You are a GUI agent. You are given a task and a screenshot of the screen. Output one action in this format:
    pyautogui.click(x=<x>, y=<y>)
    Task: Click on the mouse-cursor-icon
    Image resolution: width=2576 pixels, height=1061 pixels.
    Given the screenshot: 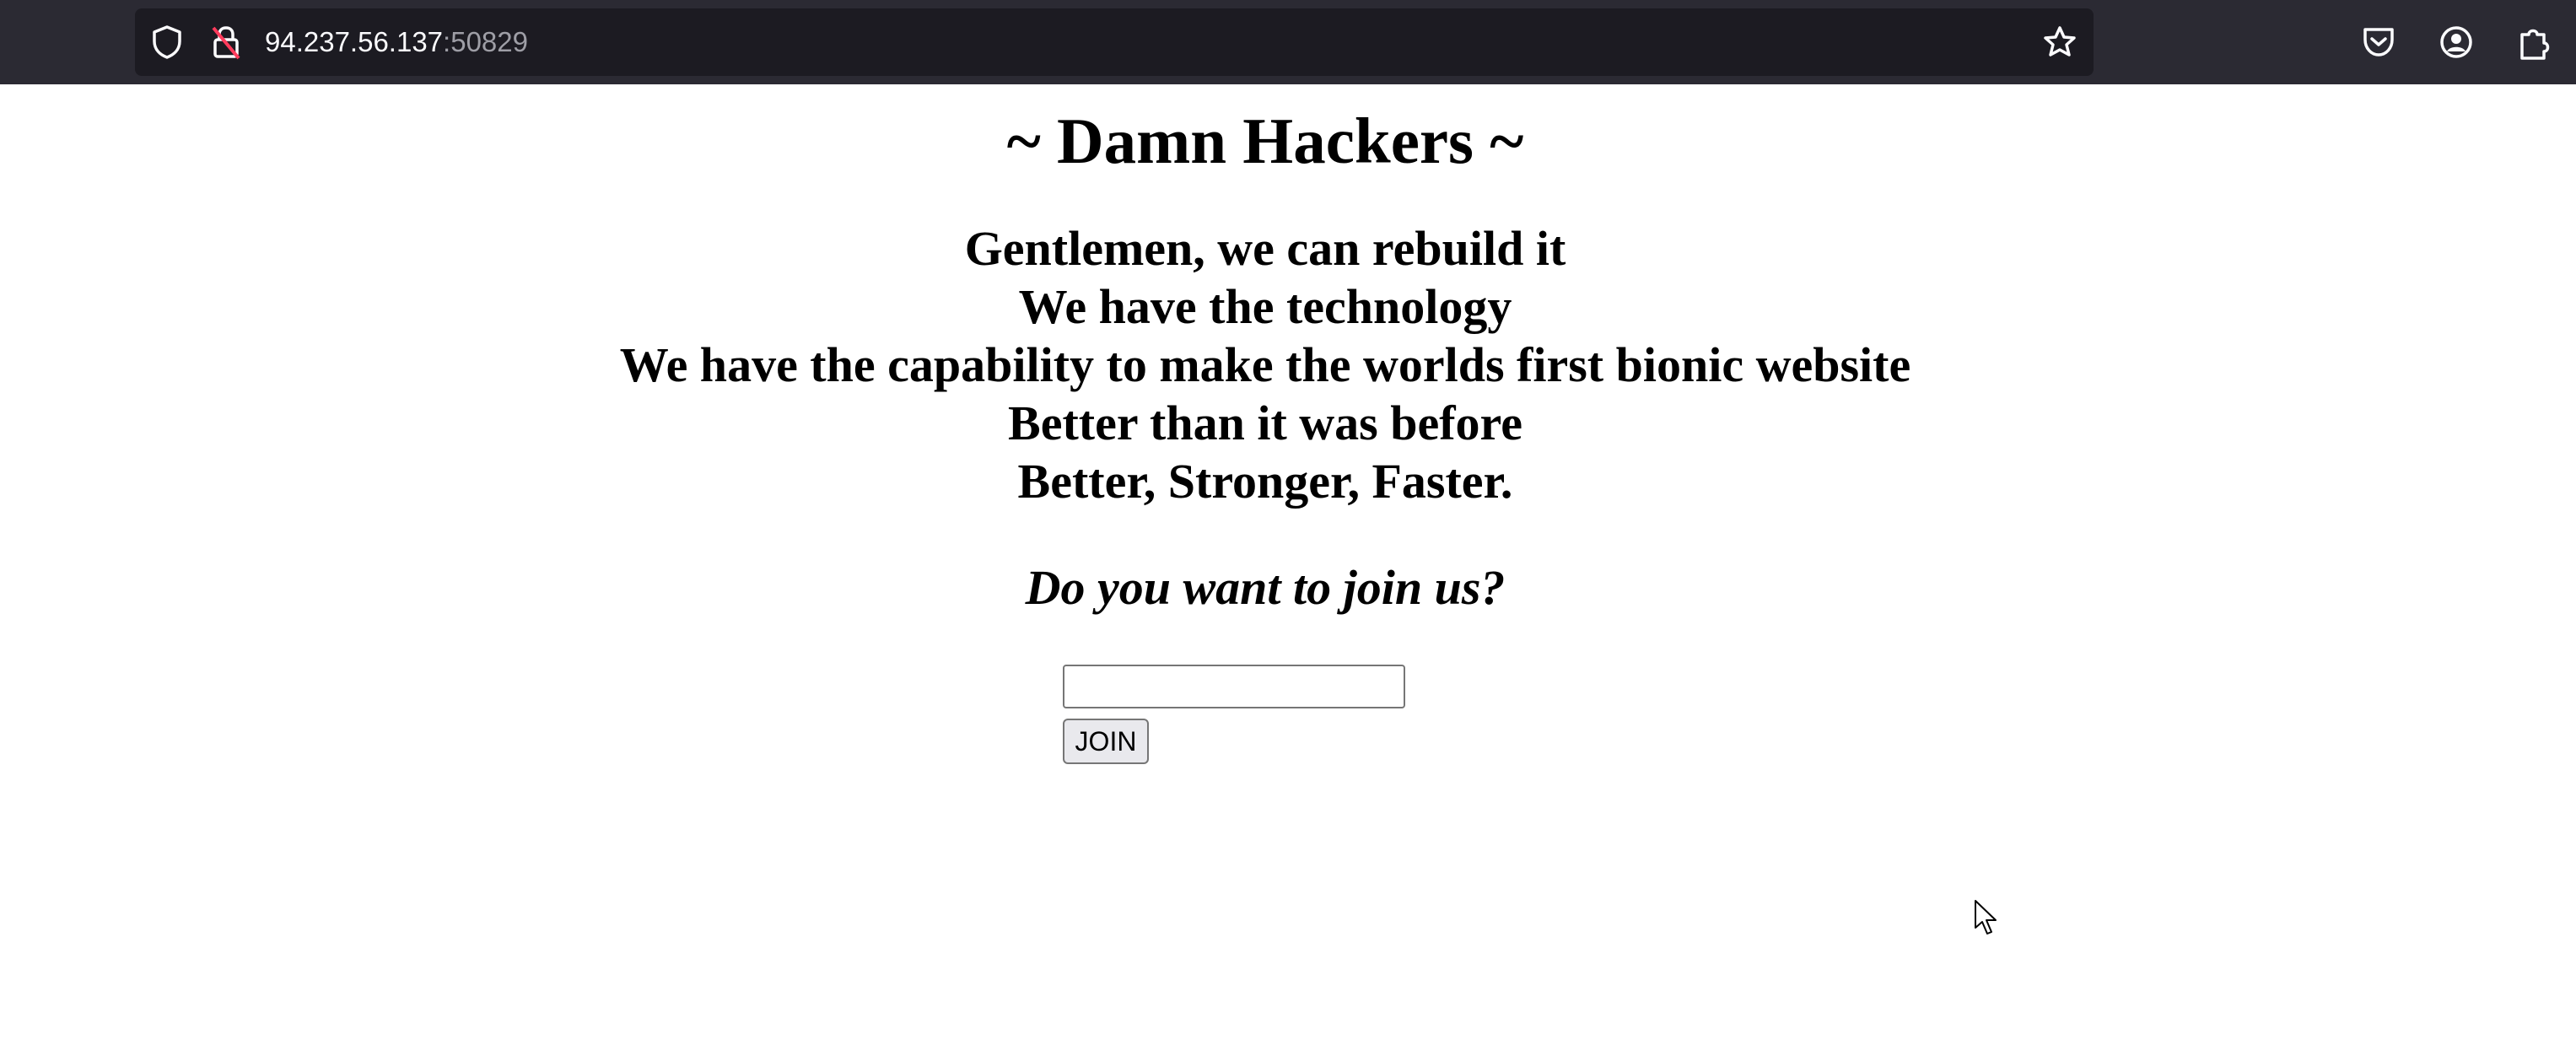 What is the action you would take?
    pyautogui.click(x=1986, y=917)
    